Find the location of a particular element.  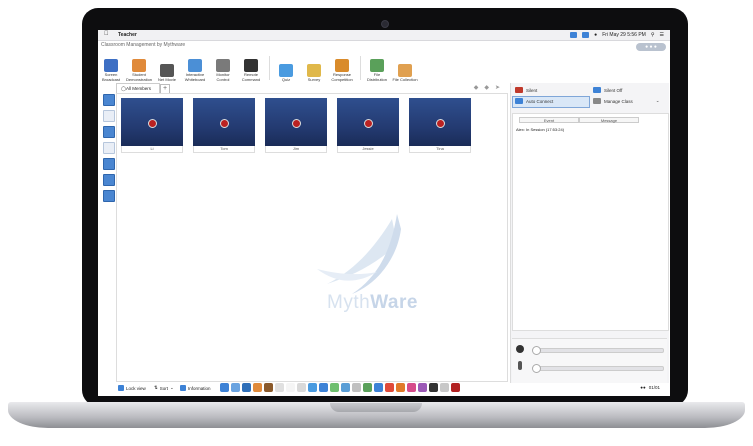

monitor-control-icon is located at coordinates (223, 65).